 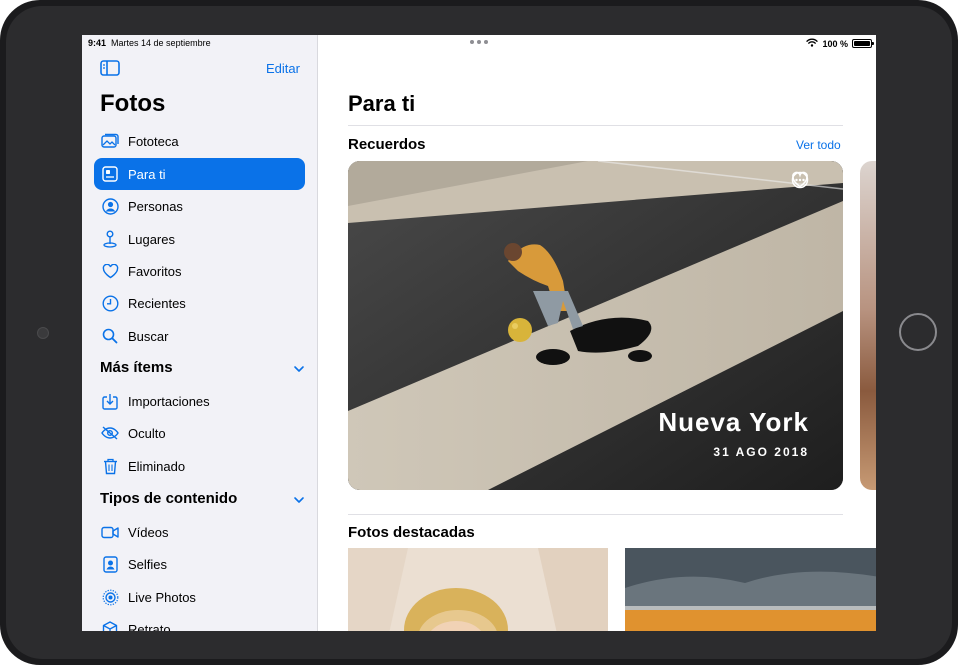 I want to click on live-photo-icon, so click(x=110, y=597).